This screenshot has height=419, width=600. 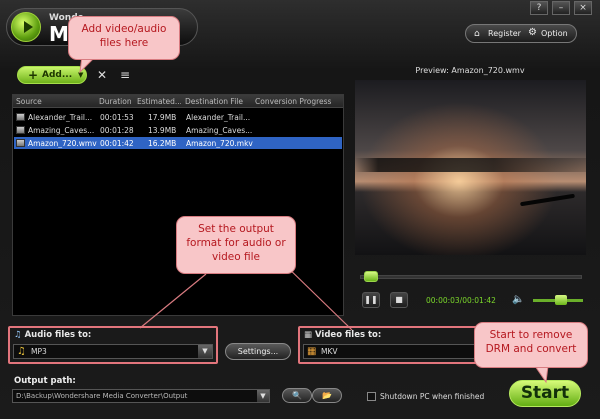 I want to click on col-duration: Duration, so click(x=115, y=101).